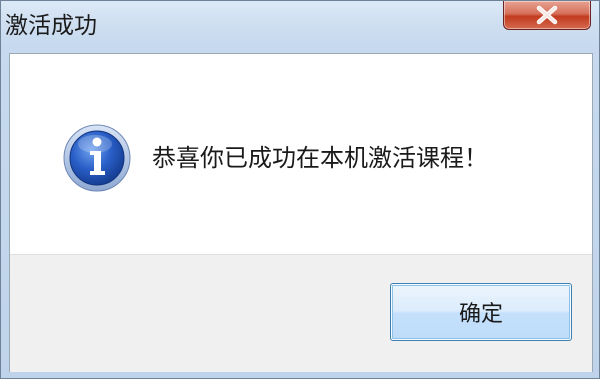 Image resolution: width=600 pixels, height=379 pixels. Describe the element at coordinates (300, 22) in the screenshot. I see `title-bar: 激活成功` at that location.